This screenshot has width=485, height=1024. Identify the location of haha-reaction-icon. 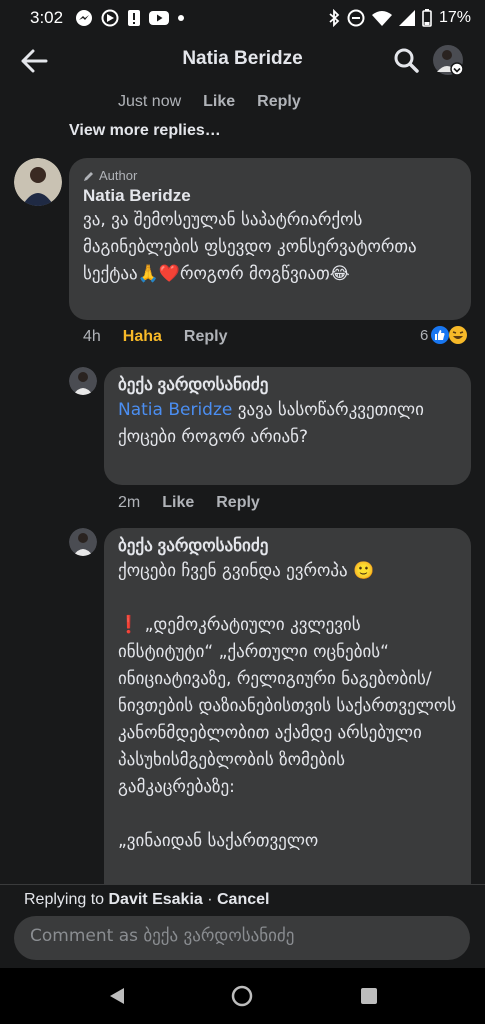
(458, 335).